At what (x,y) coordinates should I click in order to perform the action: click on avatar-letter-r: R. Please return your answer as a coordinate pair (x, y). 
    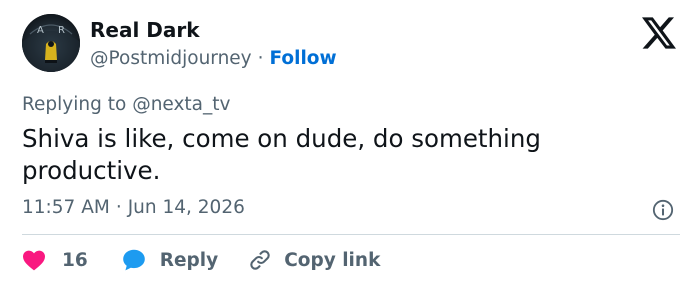
    Looking at the image, I should click on (61, 30).